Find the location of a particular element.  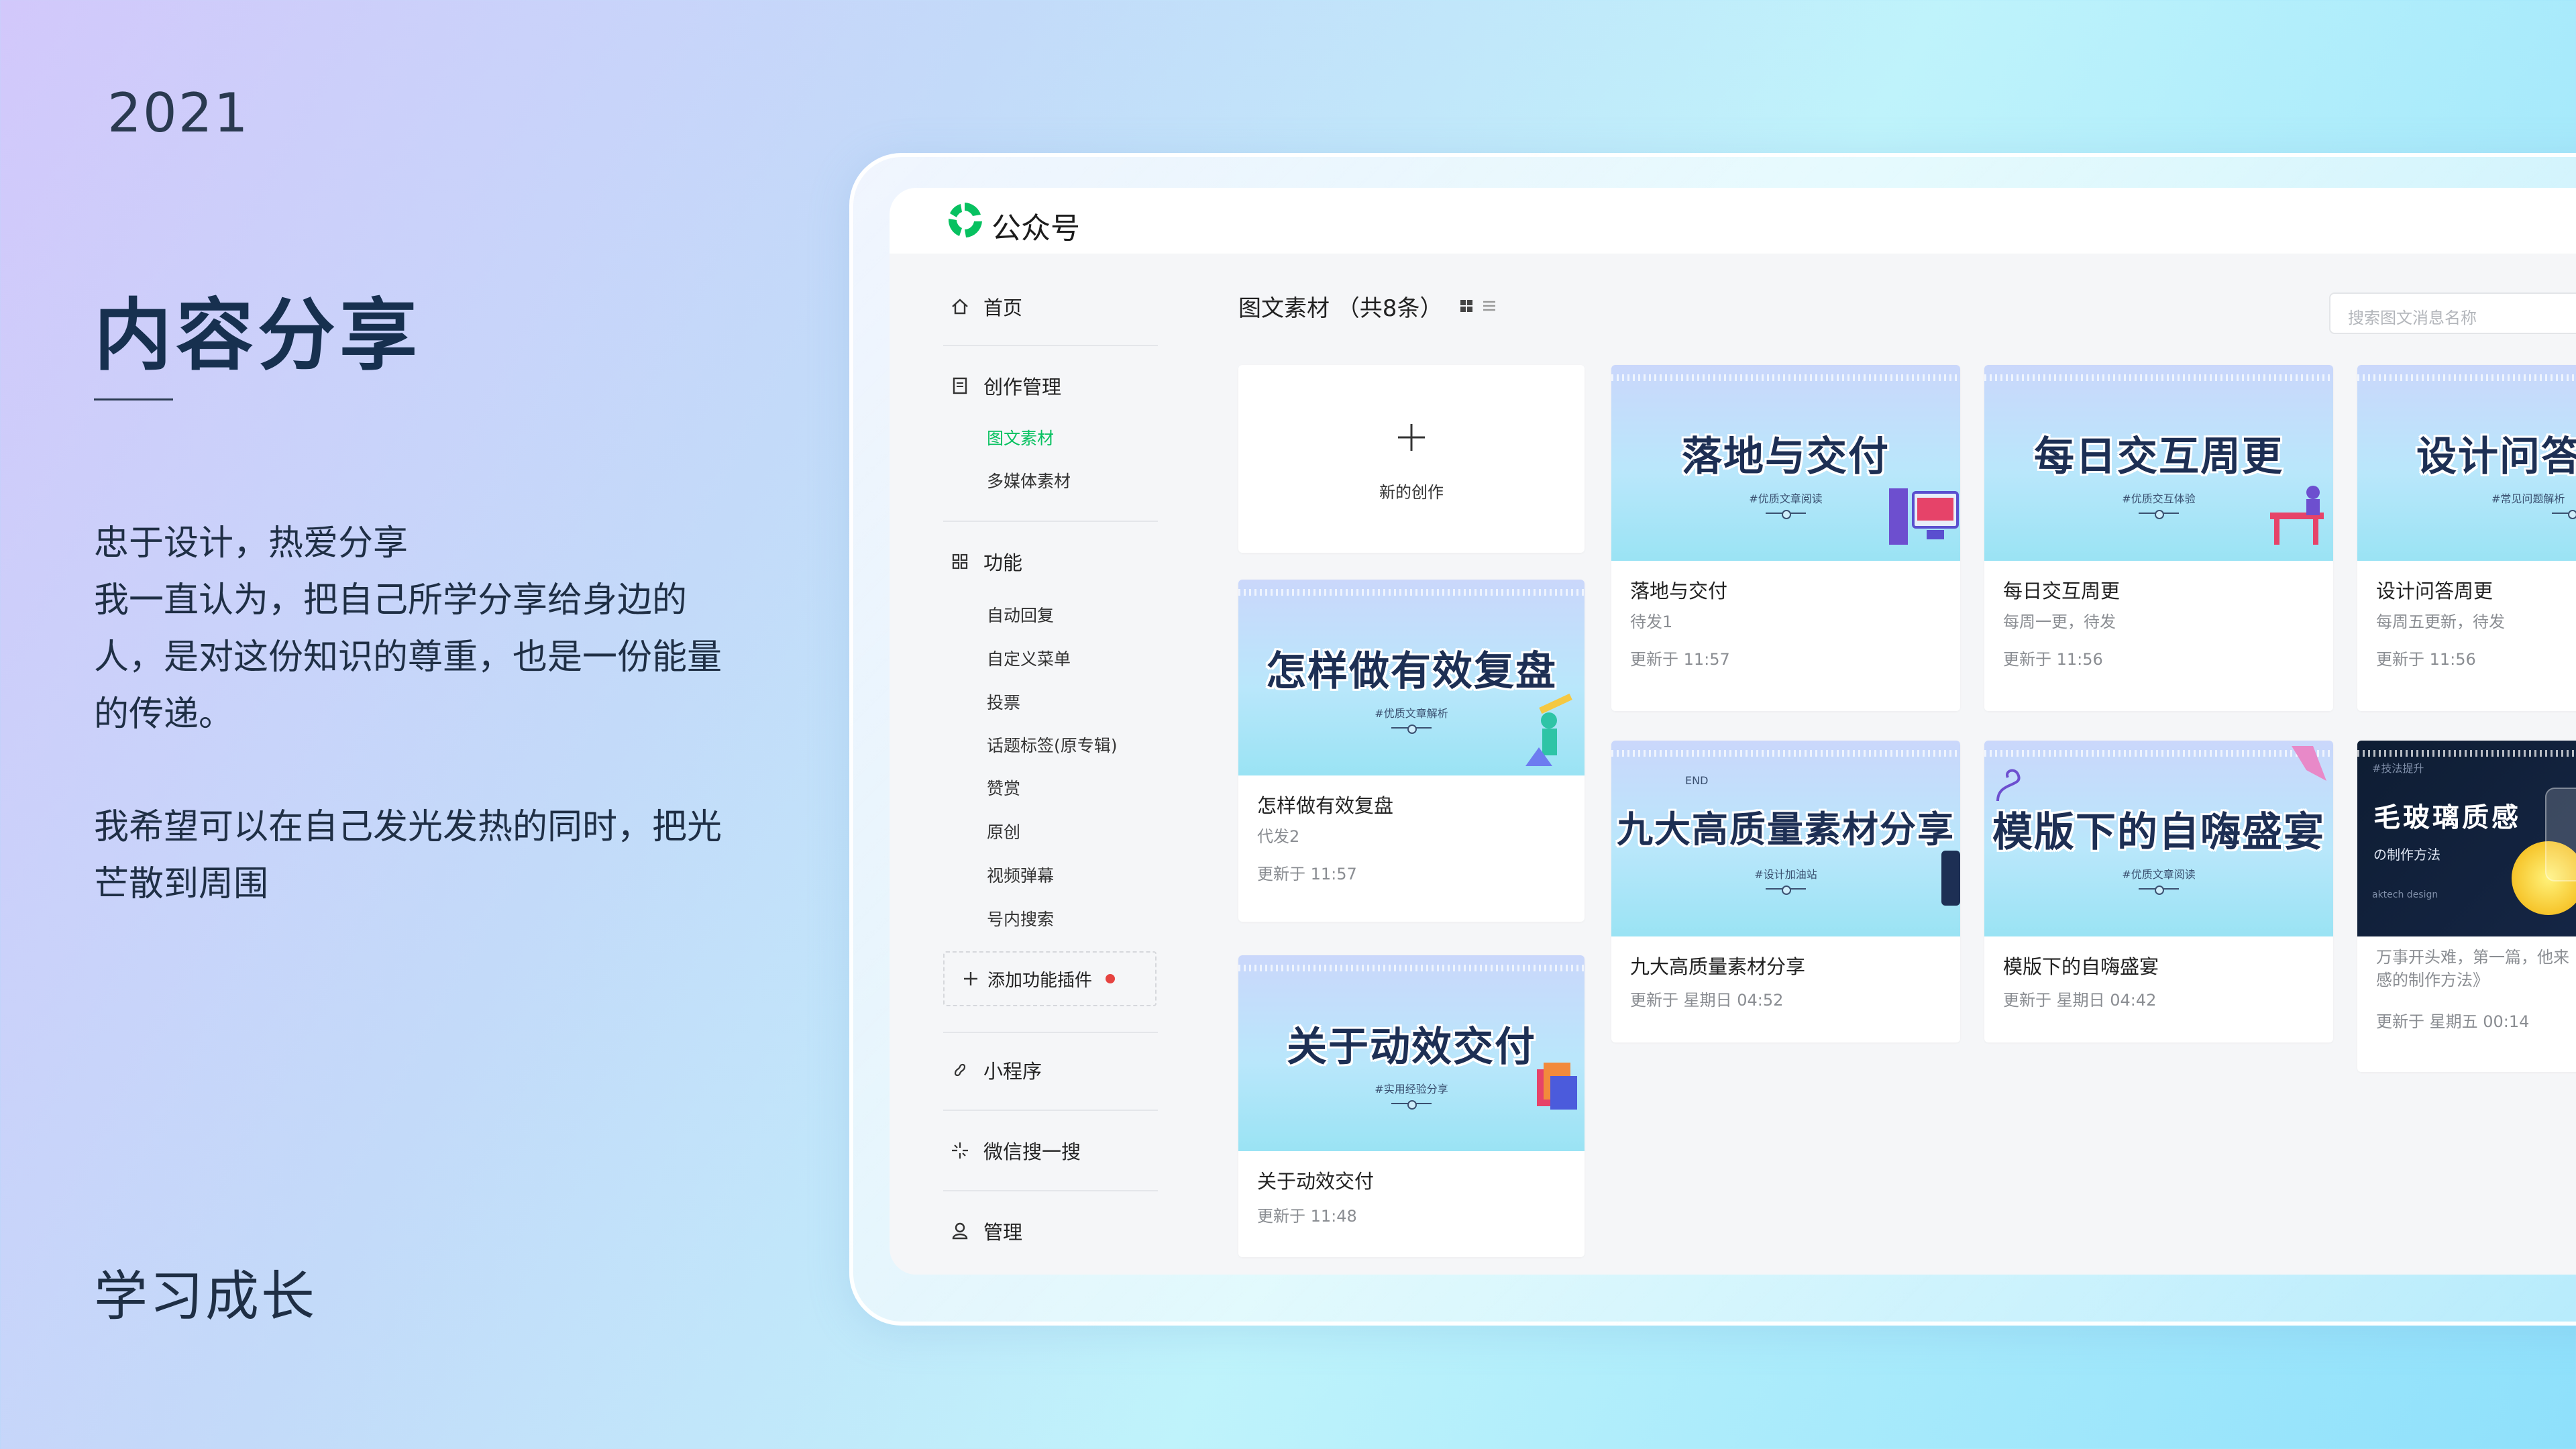

card-status: 代发2 is located at coordinates (1278, 836).